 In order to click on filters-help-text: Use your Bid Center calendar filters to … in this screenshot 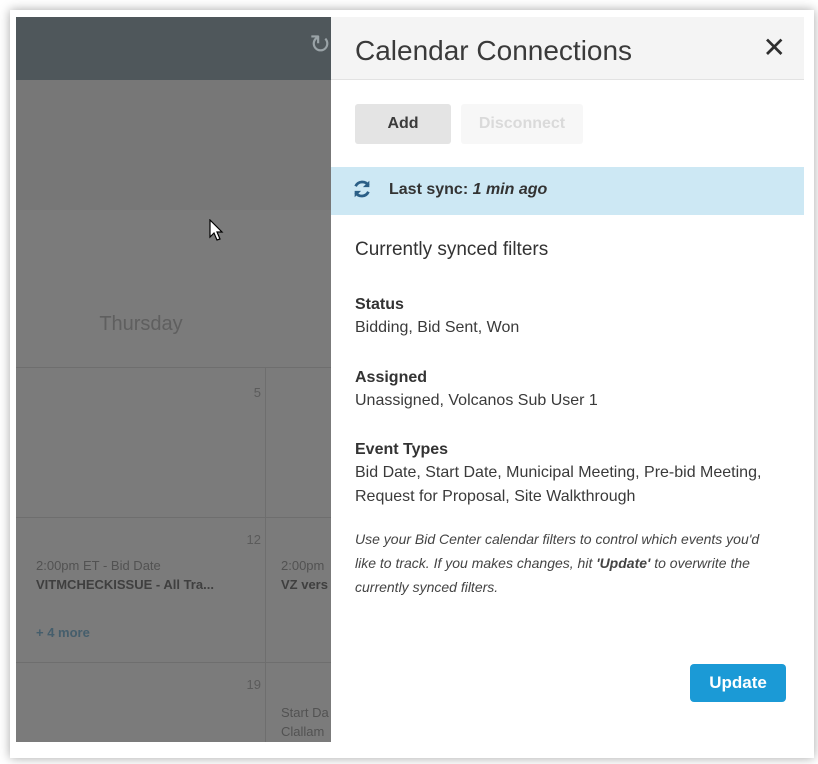, I will do `click(565, 563)`.